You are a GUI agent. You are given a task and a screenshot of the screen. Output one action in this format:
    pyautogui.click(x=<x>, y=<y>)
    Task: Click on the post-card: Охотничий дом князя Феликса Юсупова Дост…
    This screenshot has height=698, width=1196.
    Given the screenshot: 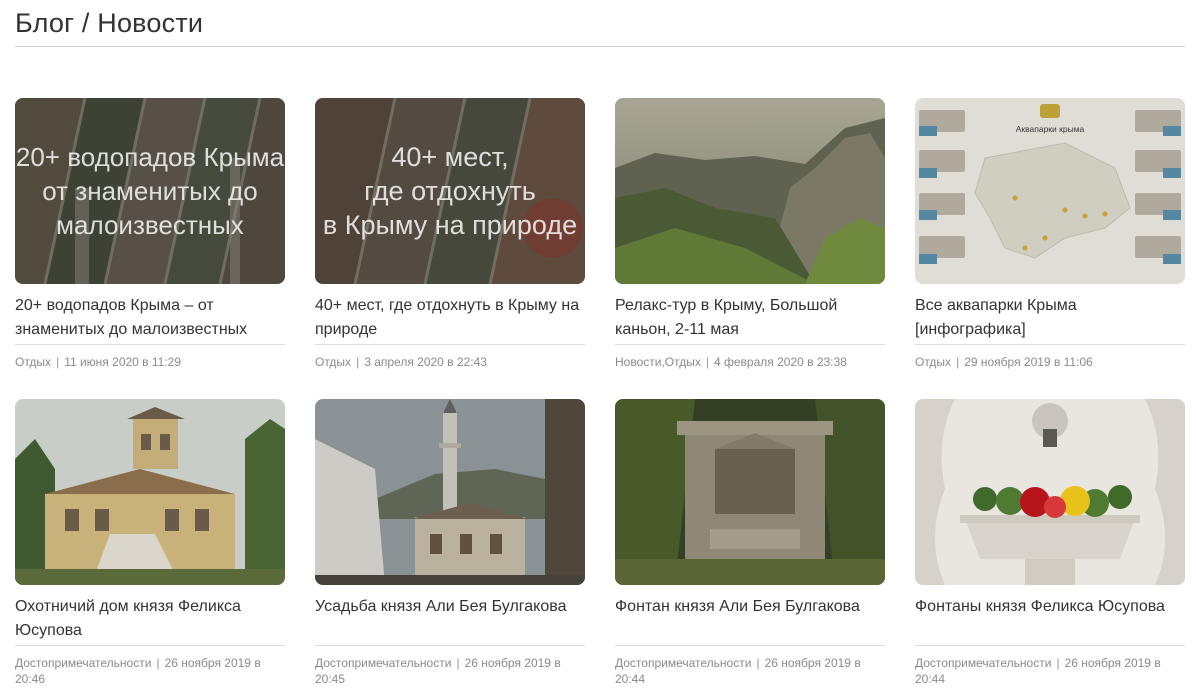 What is the action you would take?
    pyautogui.click(x=150, y=543)
    